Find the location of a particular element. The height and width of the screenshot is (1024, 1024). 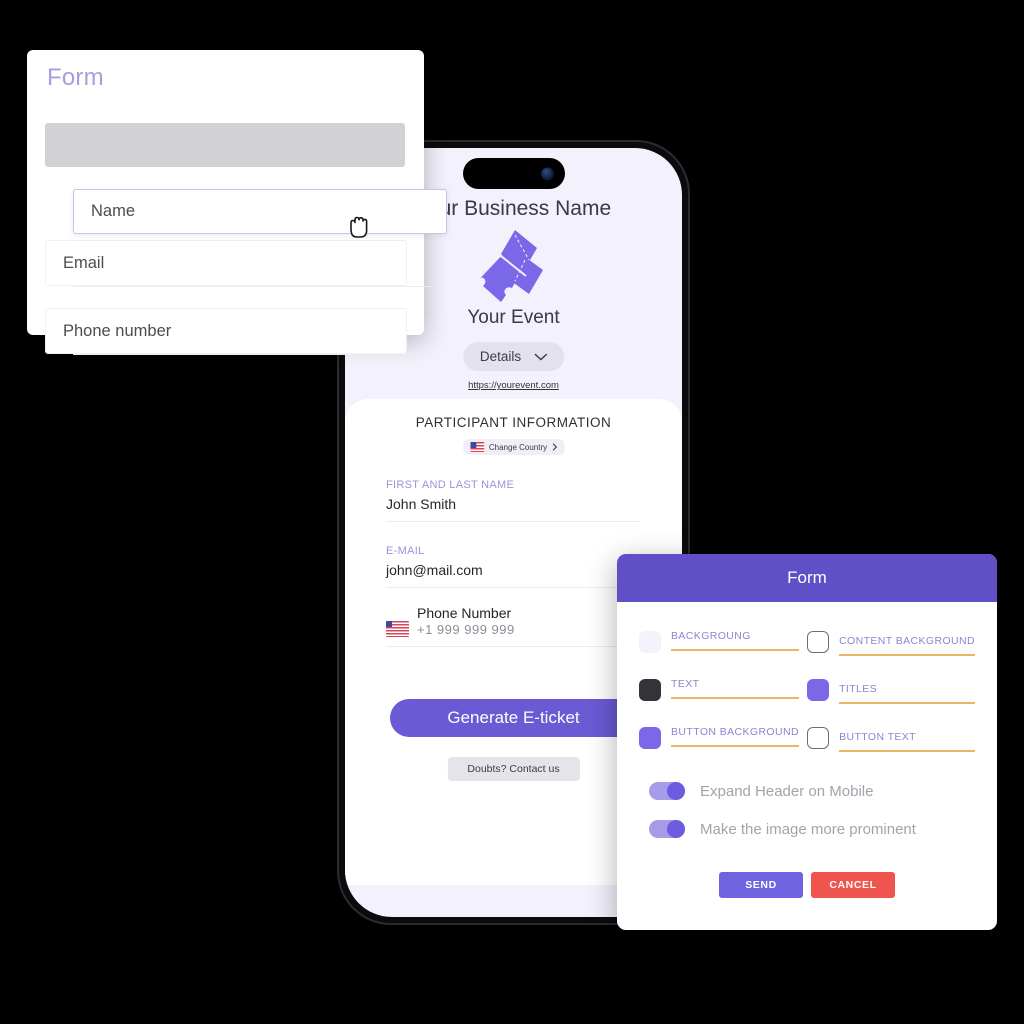

drag-drop-slot is located at coordinates (225, 145).